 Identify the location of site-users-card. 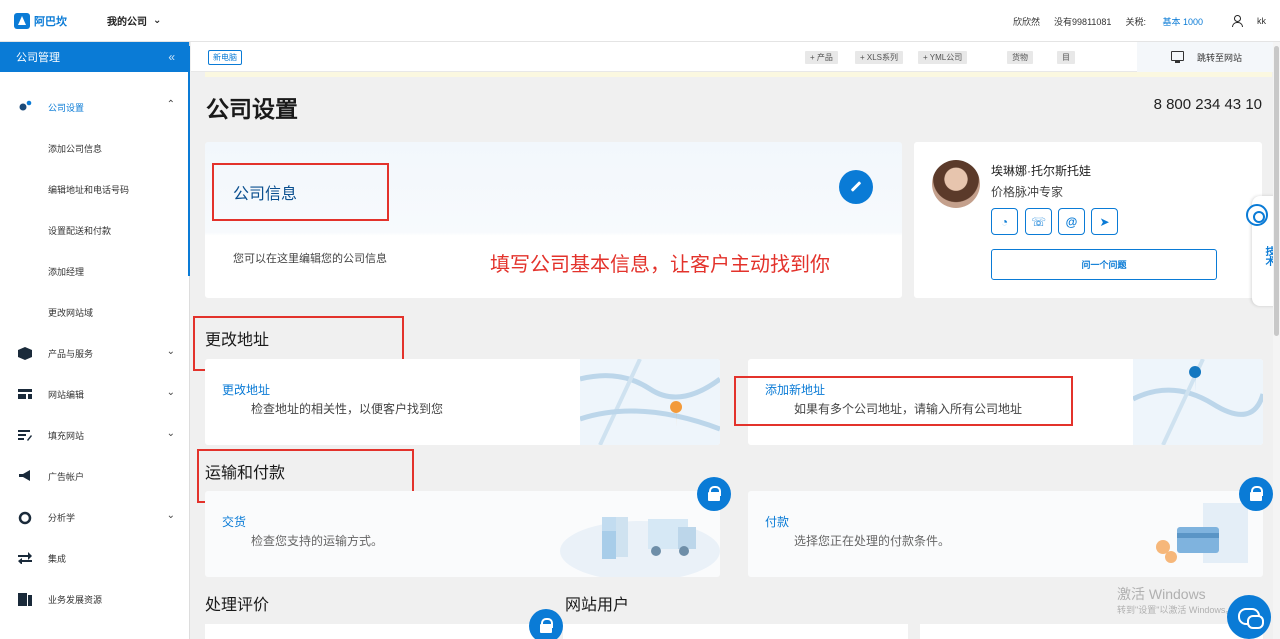
(735, 631).